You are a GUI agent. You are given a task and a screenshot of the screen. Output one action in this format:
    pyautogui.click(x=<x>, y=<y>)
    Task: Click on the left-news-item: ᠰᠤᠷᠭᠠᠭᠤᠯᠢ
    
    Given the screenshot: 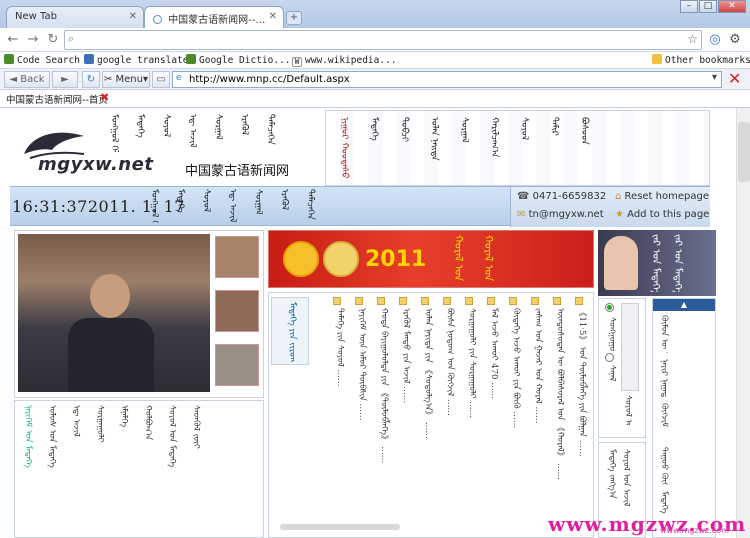 What is the action you would take?
    pyautogui.click(x=100, y=465)
    